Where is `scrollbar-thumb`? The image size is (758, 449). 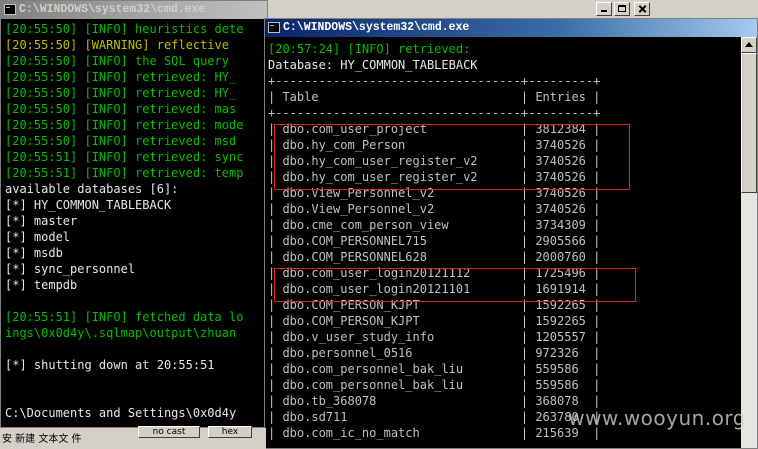 scrollbar-thumb is located at coordinates (749, 123).